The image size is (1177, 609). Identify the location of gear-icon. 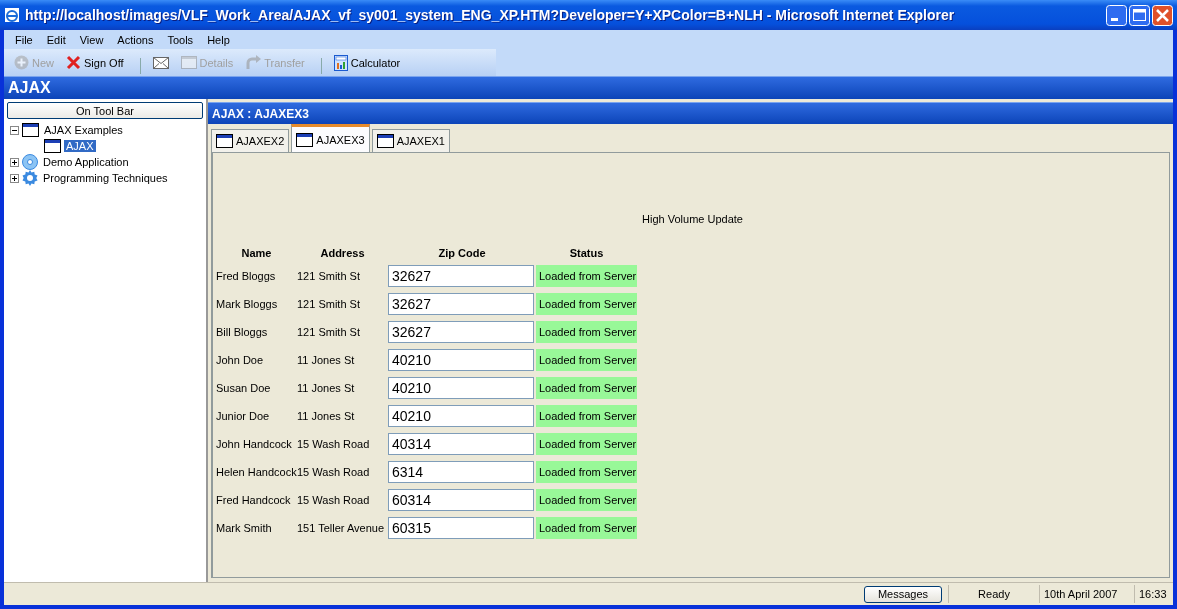
(30, 178).